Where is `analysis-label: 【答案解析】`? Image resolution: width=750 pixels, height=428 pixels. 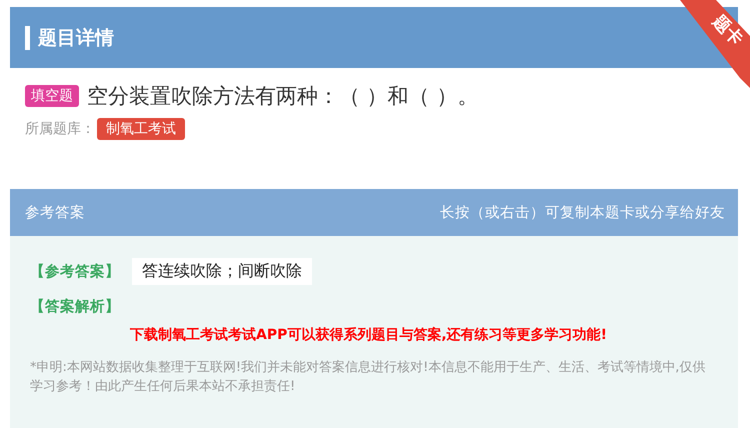
analysis-label: 【答案解析】 is located at coordinates (75, 306).